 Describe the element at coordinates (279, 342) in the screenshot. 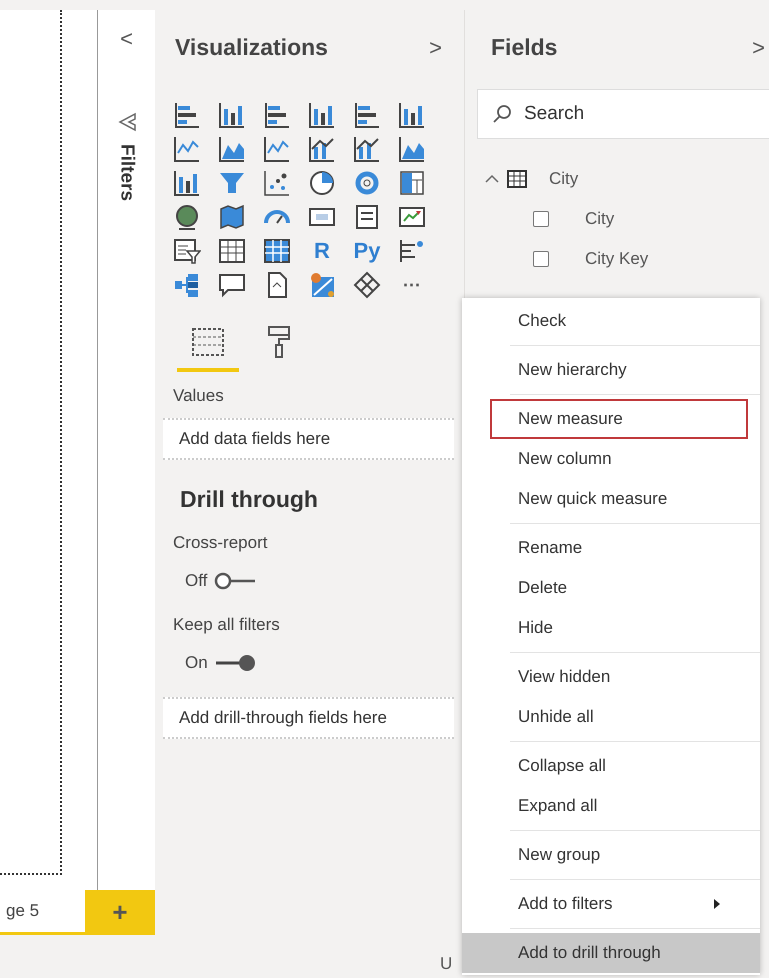

I see `paint-roller-icon` at that location.